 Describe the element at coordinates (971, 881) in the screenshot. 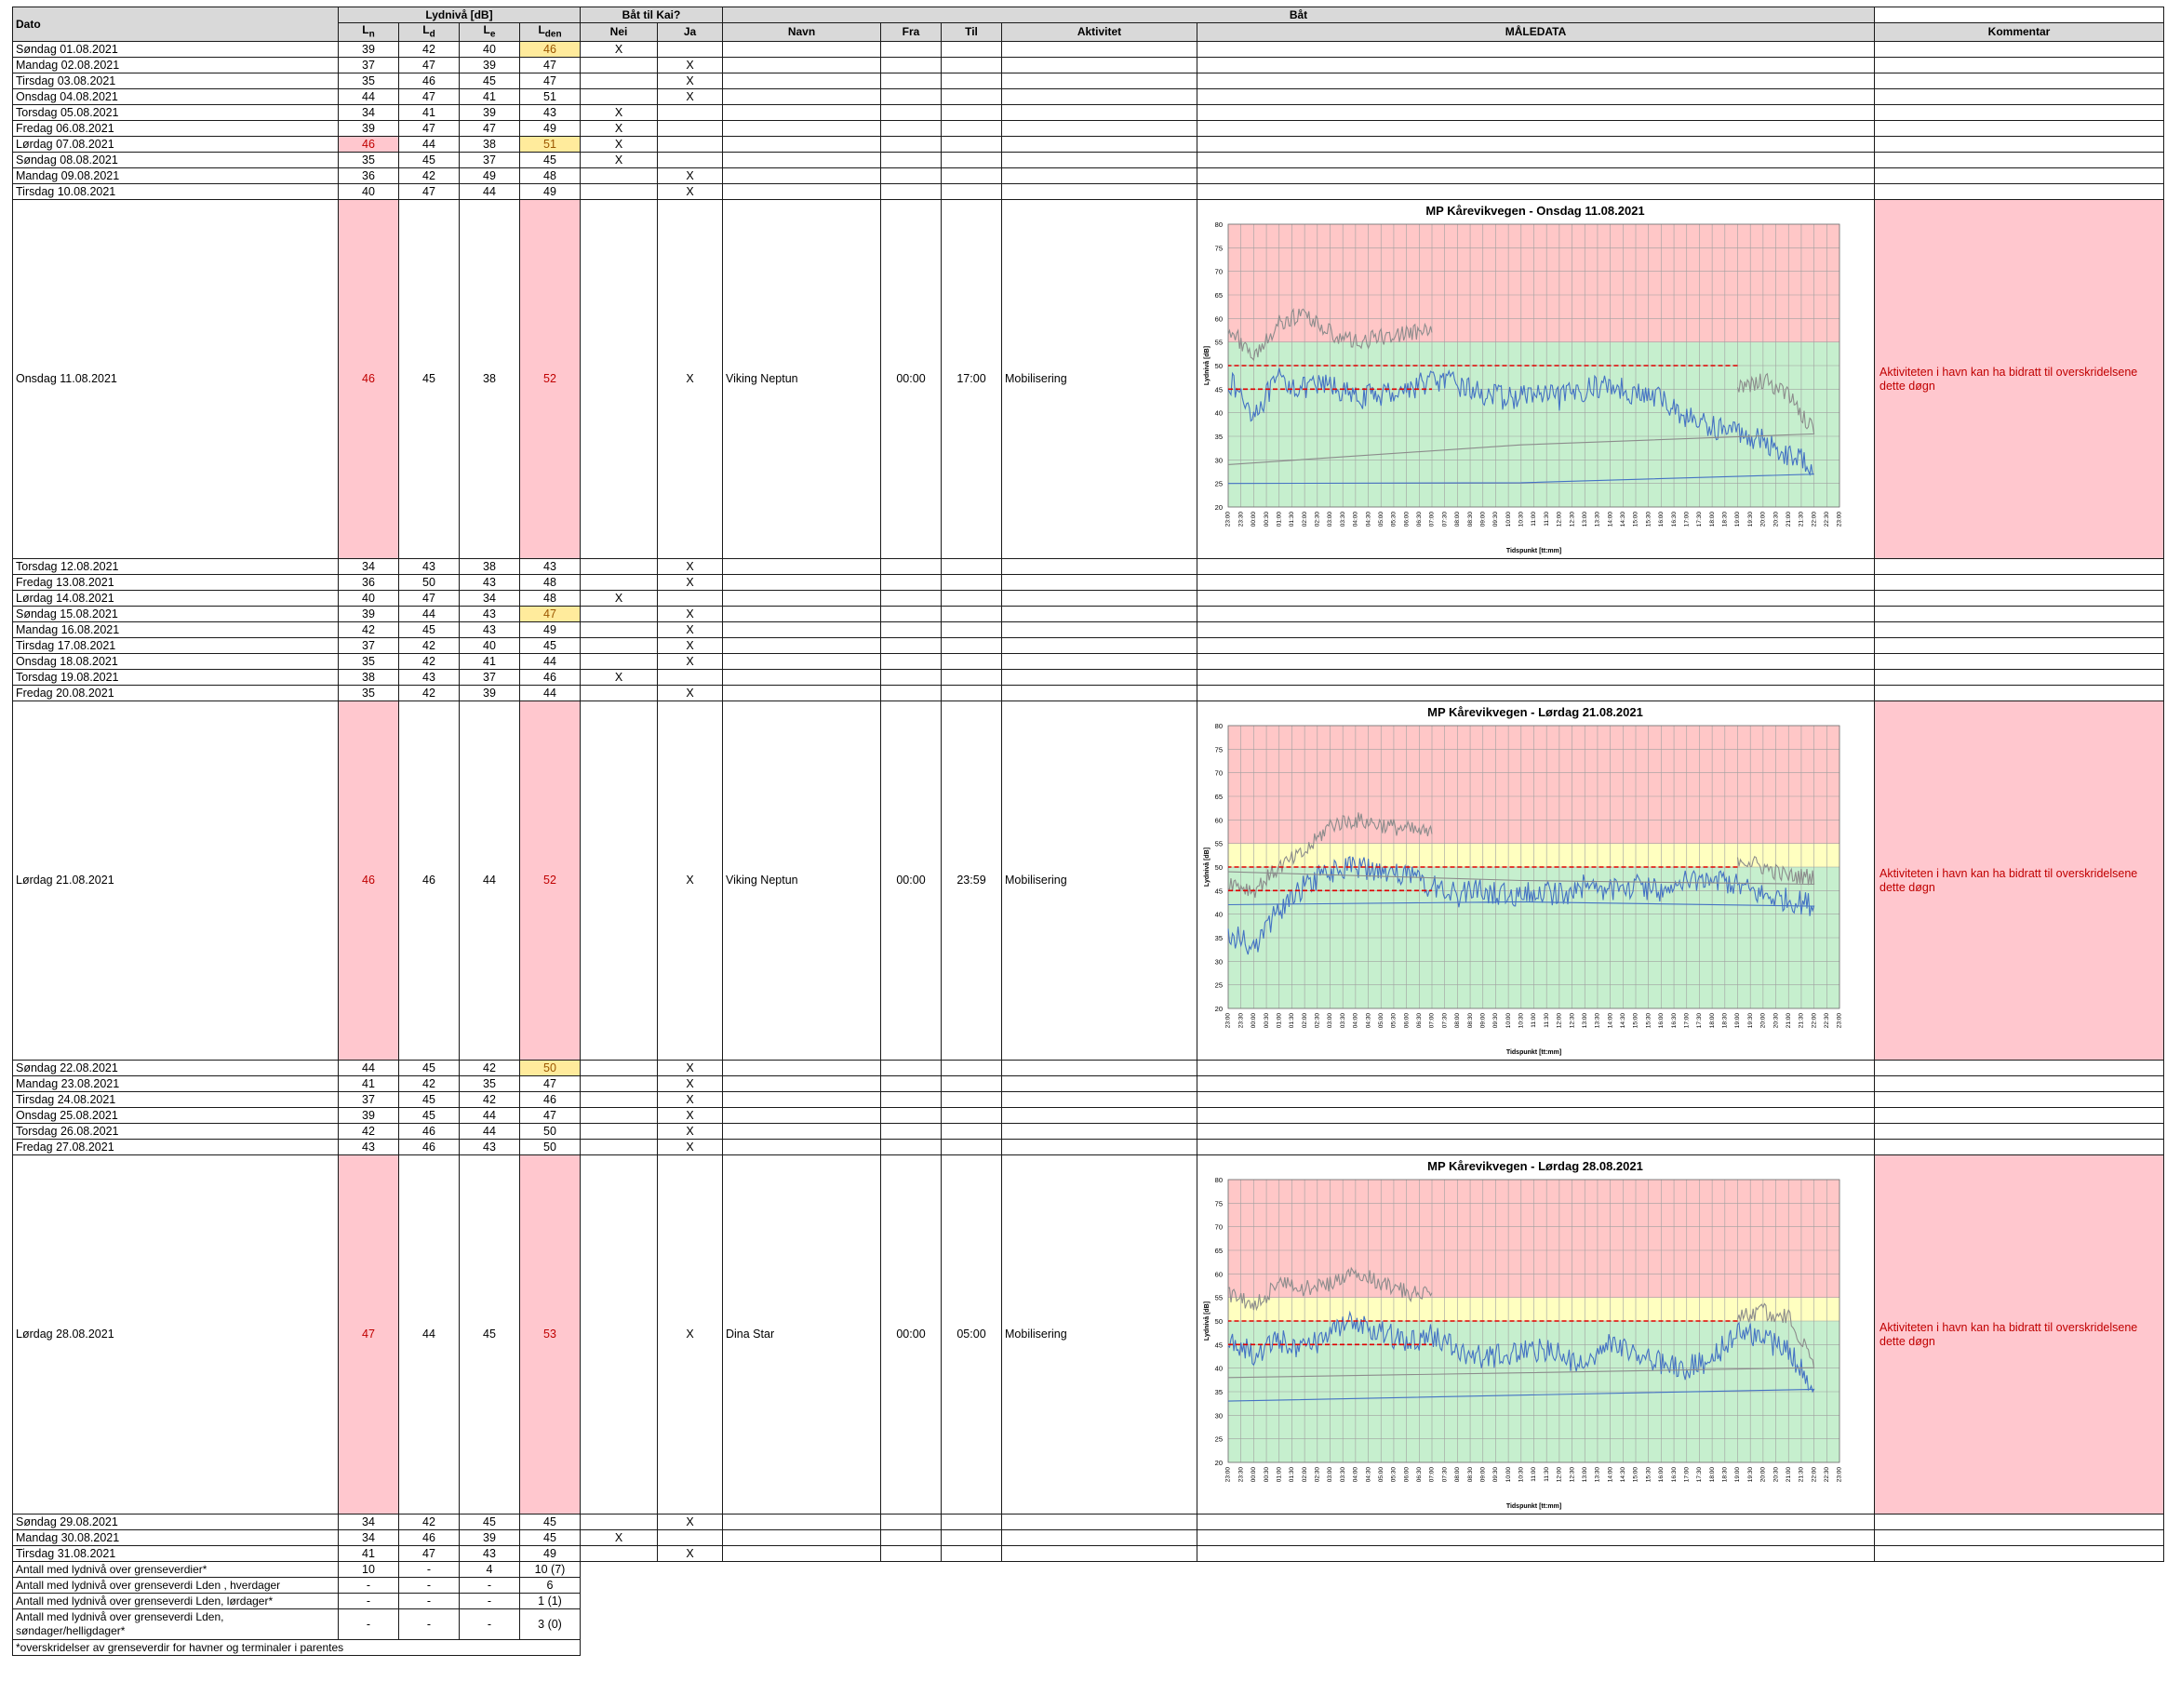

I see `til-cell: 23:59` at that location.